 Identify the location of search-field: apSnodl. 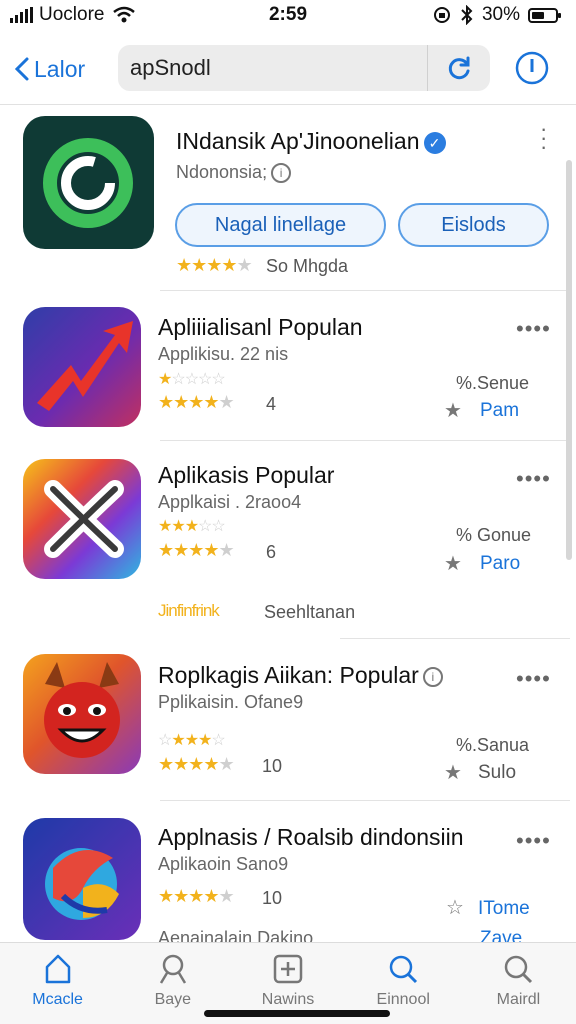
(304, 68).